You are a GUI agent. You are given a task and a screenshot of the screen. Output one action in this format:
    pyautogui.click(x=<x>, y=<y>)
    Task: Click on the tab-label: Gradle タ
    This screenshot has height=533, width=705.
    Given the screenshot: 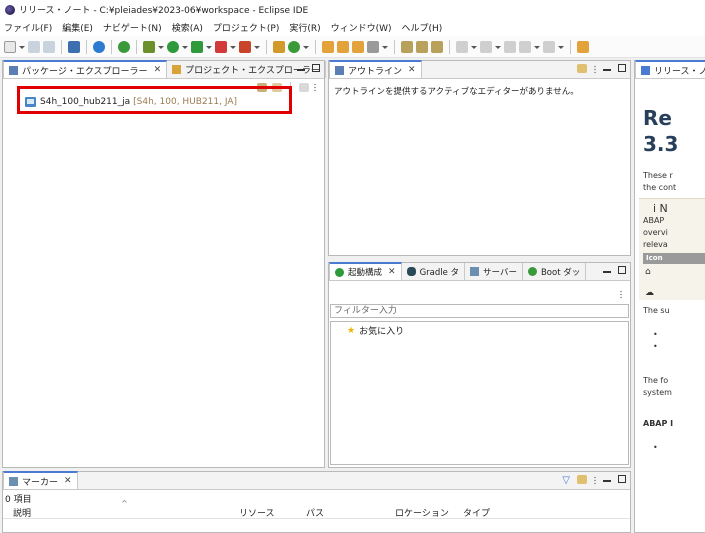 What is the action you would take?
    pyautogui.click(x=439, y=272)
    